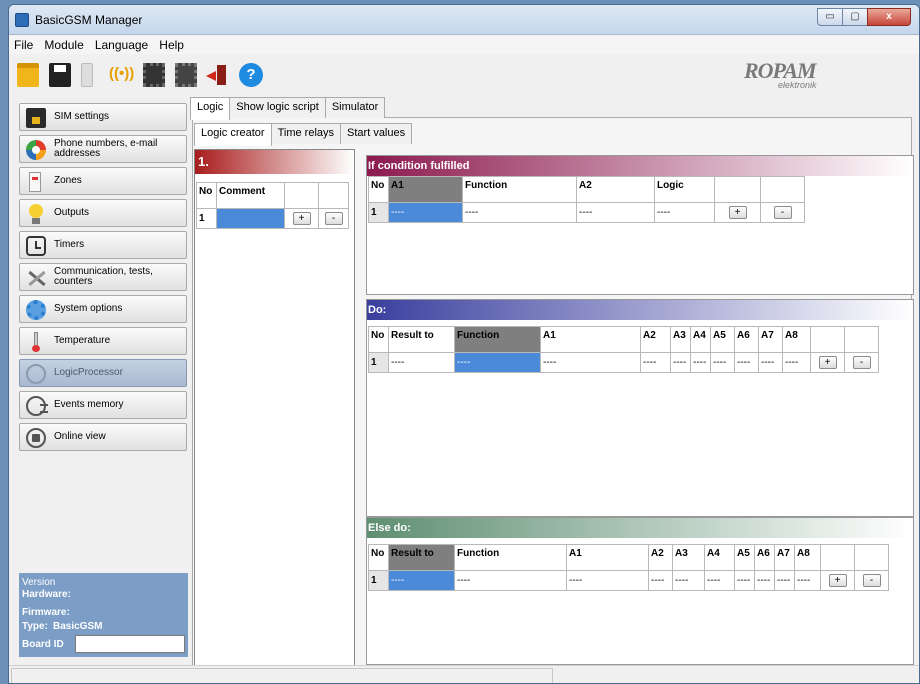  I want to click on menu-module: Module, so click(63, 45).